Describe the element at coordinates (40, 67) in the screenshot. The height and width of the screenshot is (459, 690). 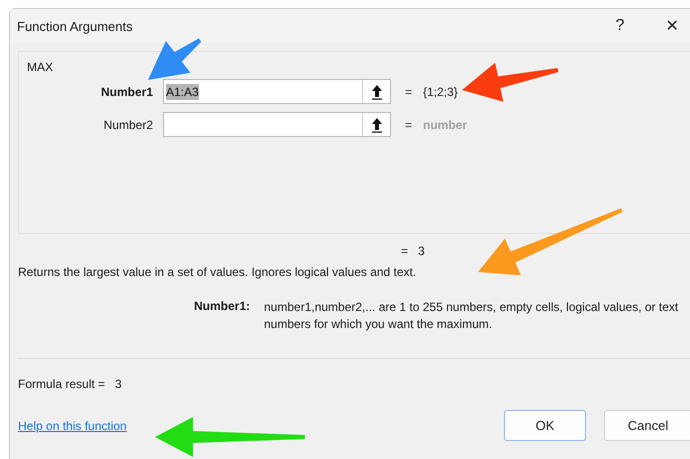
I see `function-name: MAX` at that location.